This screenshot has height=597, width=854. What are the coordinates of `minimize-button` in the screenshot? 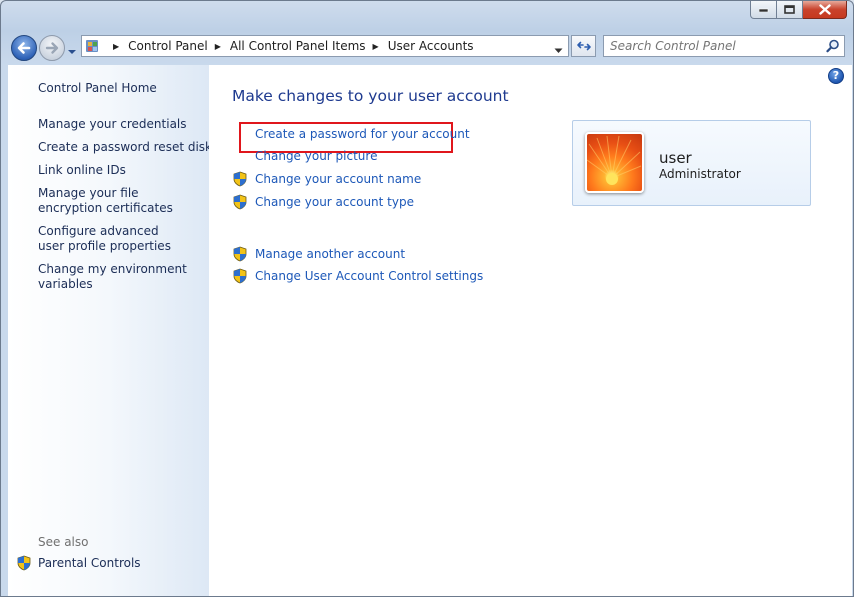 It's located at (763, 10).